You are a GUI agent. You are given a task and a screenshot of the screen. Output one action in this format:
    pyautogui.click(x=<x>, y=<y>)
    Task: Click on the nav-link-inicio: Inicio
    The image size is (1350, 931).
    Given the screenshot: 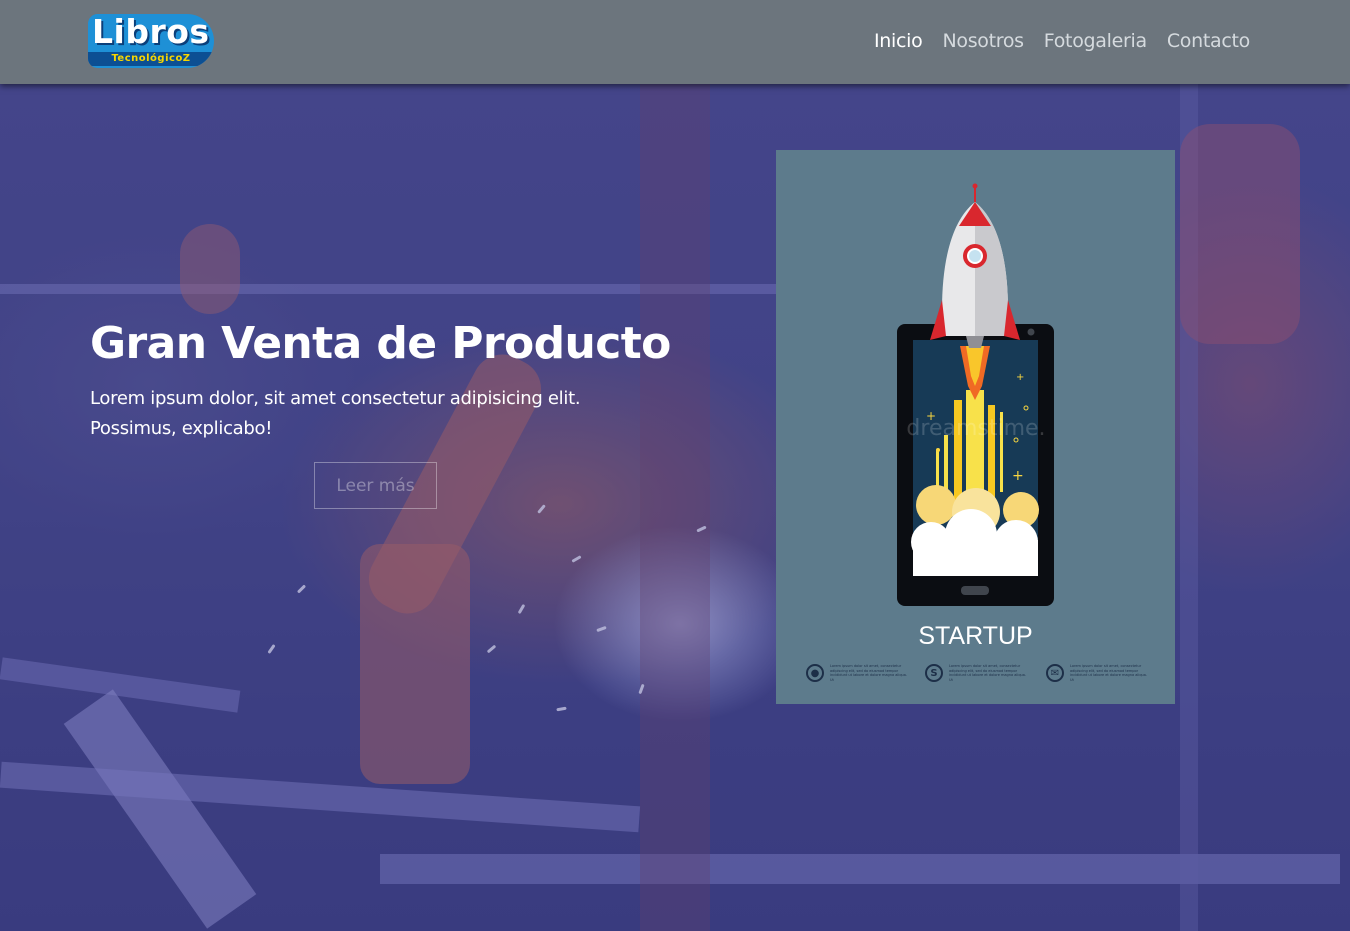 What is the action you would take?
    pyautogui.click(x=898, y=41)
    